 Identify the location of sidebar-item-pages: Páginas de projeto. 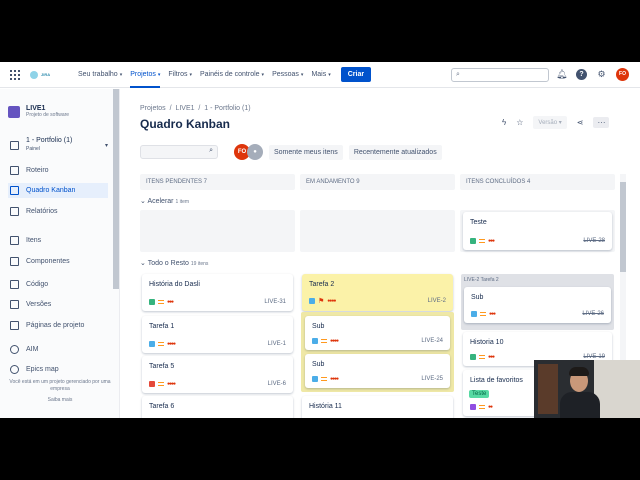
(58, 325).